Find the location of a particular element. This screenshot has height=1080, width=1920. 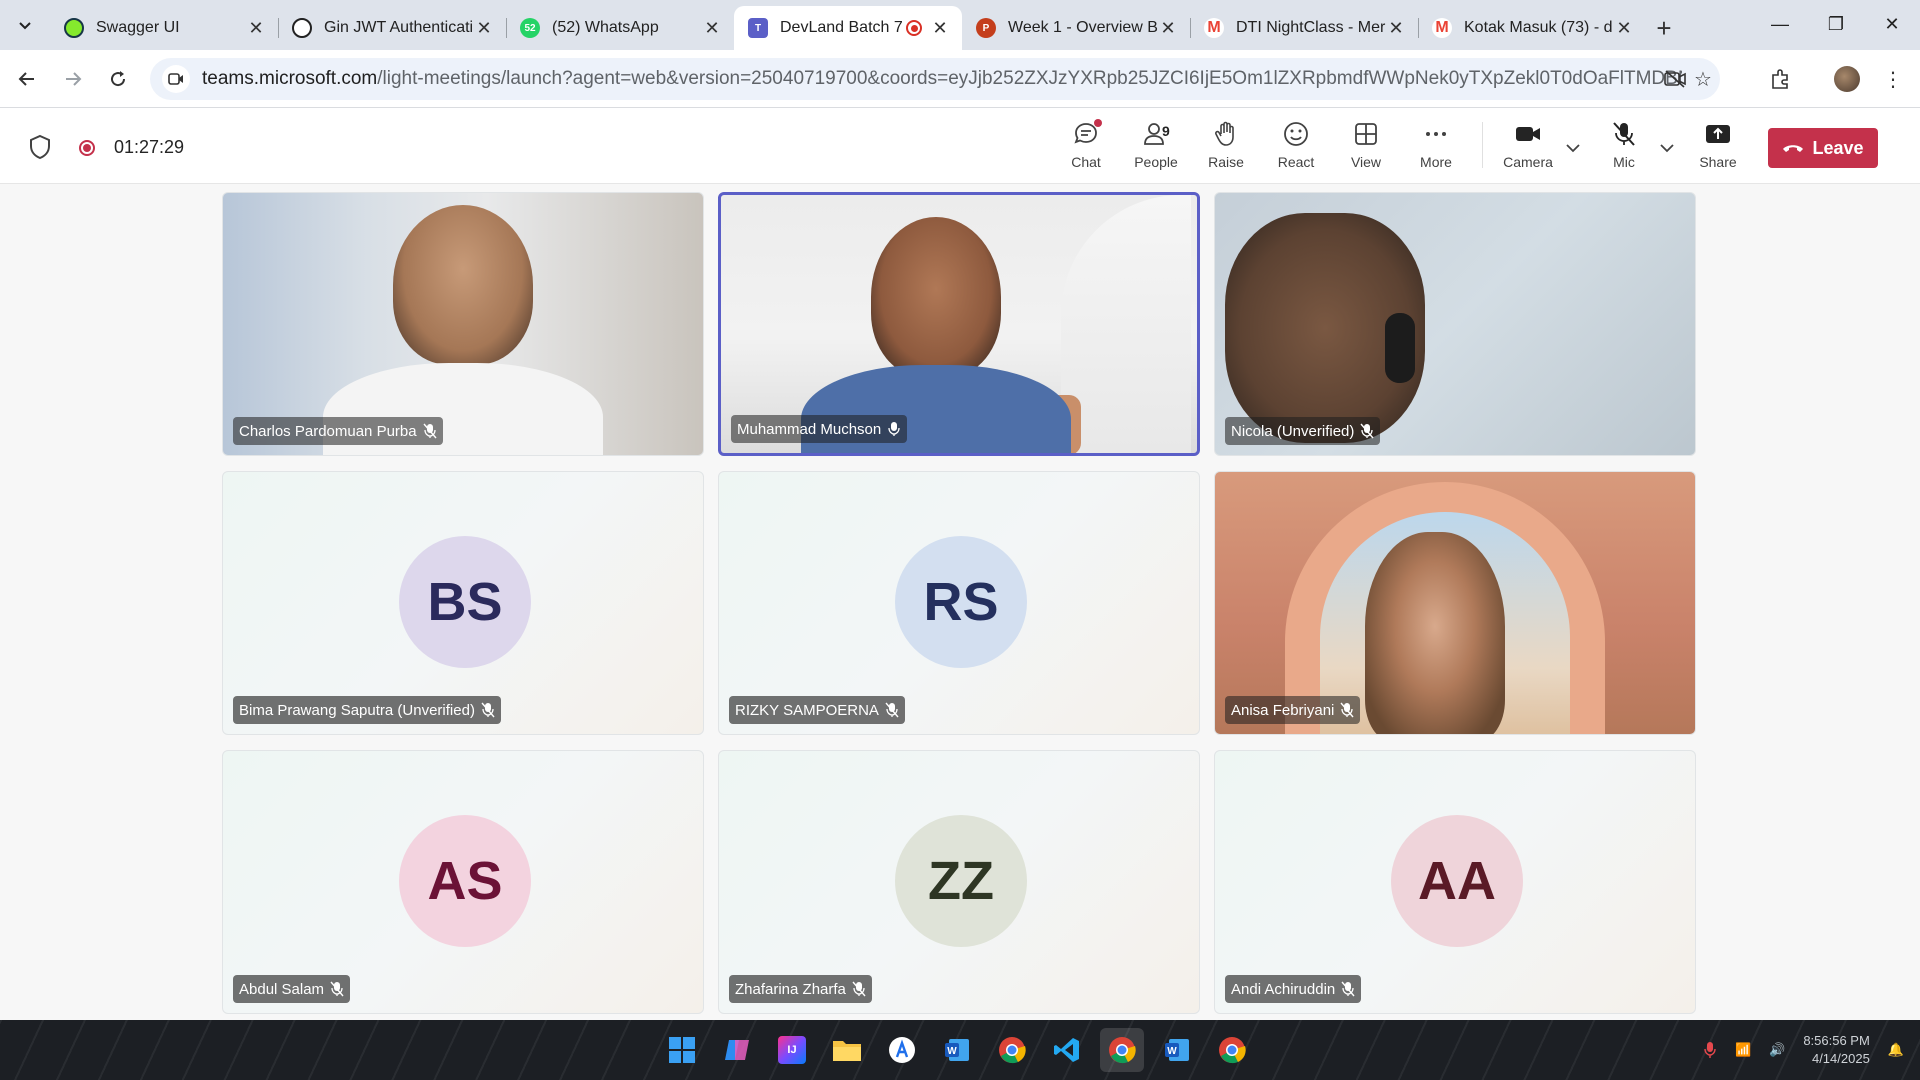

camera-options-chevron-icon is located at coordinates (1573, 148).